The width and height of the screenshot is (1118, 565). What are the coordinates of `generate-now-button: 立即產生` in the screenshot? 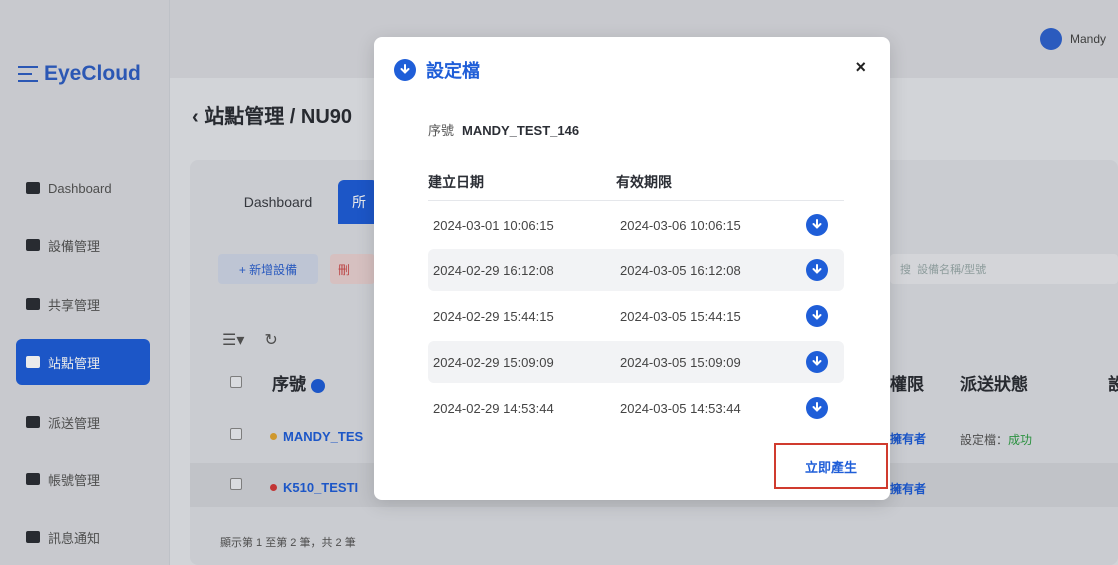 It's located at (831, 466).